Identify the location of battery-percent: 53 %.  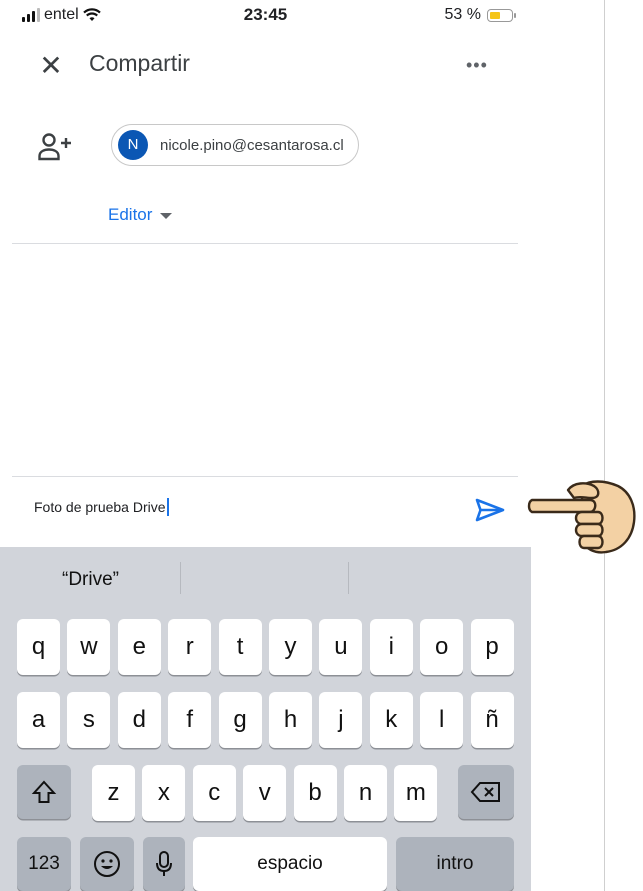
(462, 14).